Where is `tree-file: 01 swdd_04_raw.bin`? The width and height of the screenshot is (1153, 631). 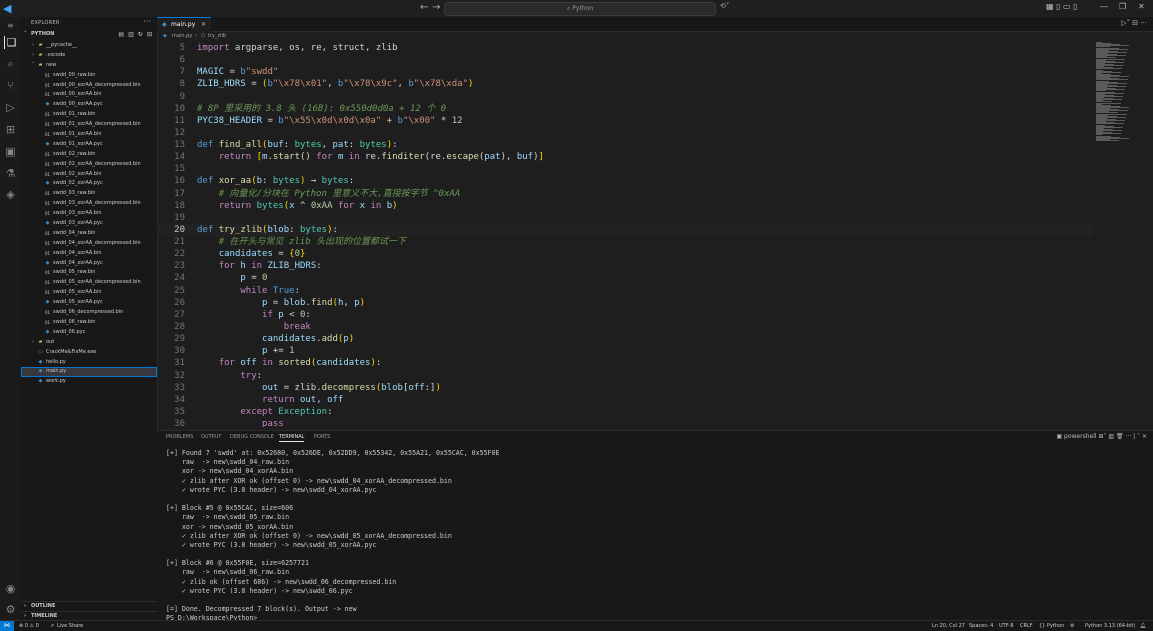
tree-file: 01 swdd_04_raw.bin is located at coordinates (89, 234).